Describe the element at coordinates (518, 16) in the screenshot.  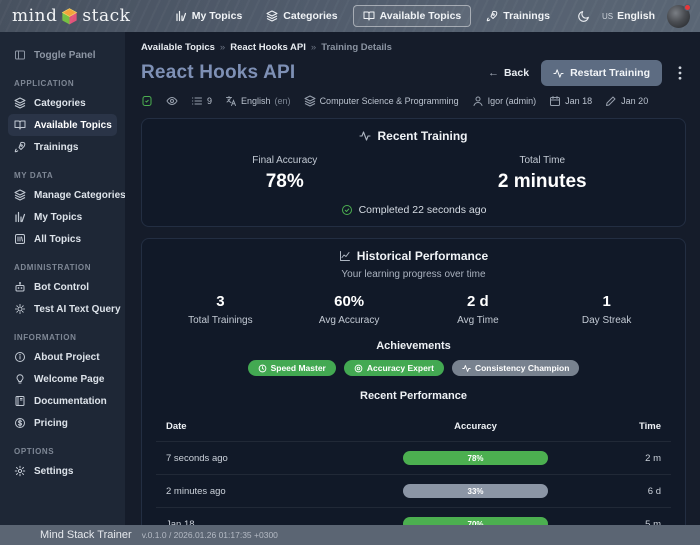
I see `nav-trainings: Trainings` at that location.